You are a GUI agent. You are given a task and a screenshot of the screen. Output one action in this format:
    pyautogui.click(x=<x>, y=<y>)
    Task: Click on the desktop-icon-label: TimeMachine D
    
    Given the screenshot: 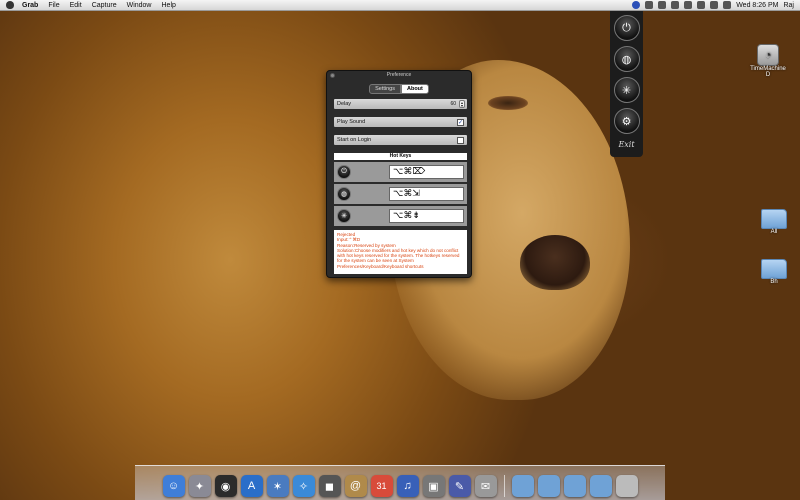 What is the action you would take?
    pyautogui.click(x=768, y=72)
    